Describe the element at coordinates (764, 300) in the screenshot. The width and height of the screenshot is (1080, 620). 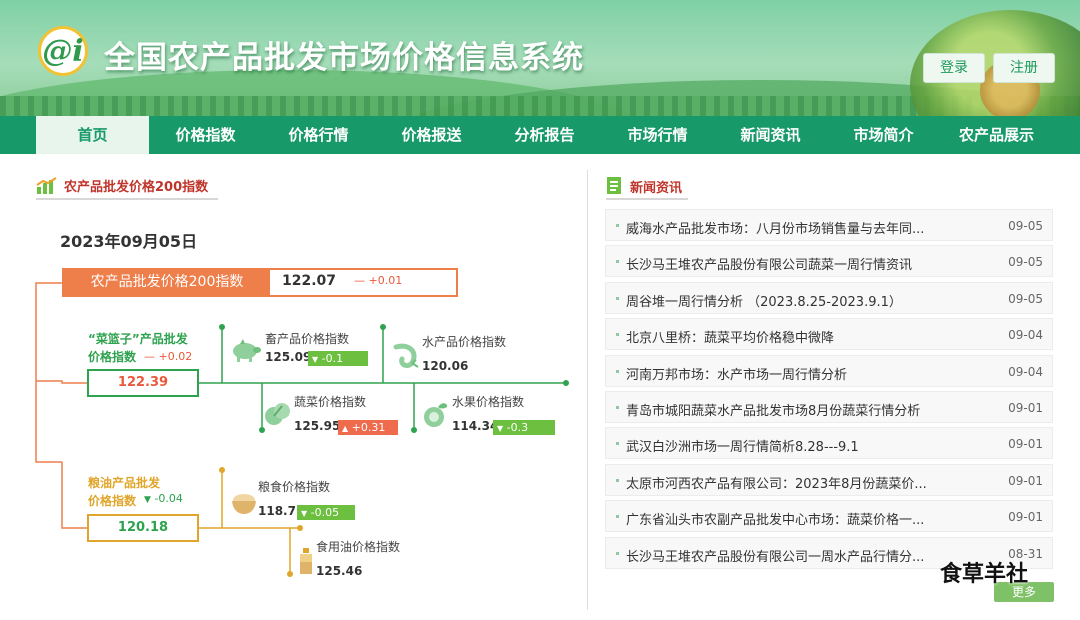
I see `news-item-title: 周谷堆一周行情分析 （2023.8.25-2023.9.1）` at that location.